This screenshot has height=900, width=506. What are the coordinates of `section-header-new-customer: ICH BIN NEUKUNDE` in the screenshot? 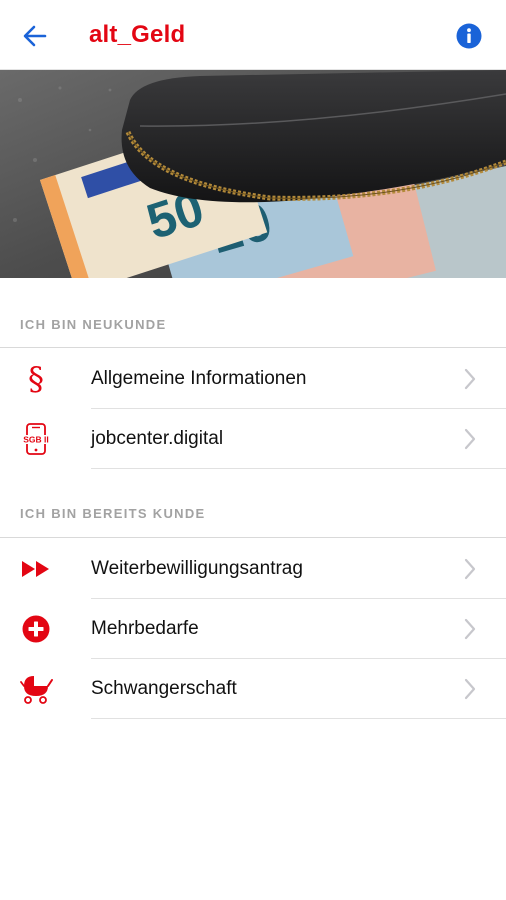 It's located at (93, 324).